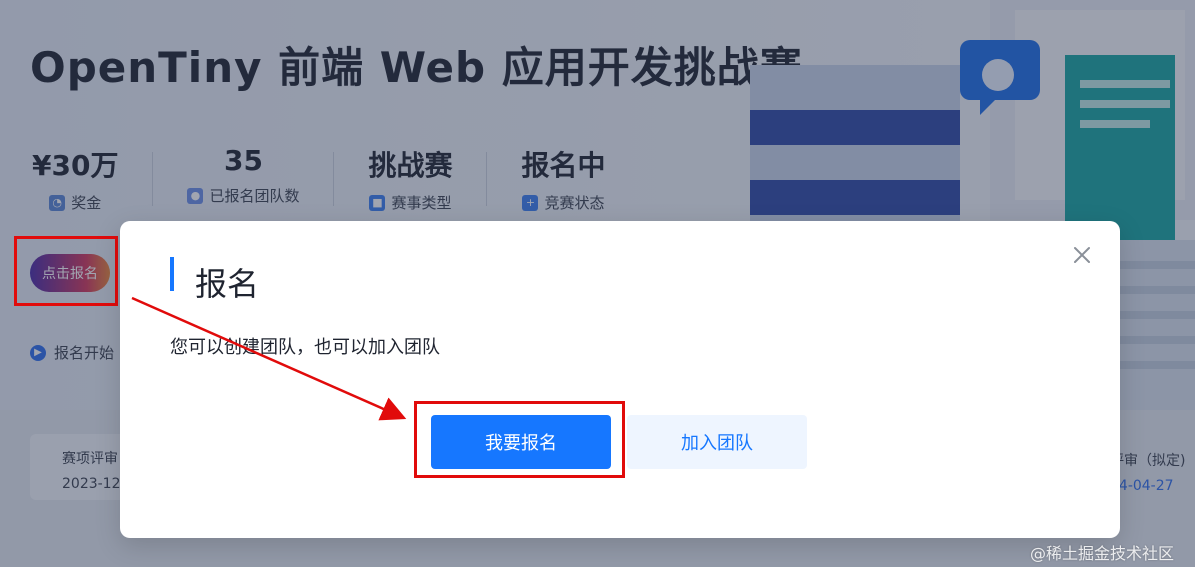 Image resolution: width=1195 pixels, height=567 pixels. What do you see at coordinates (172, 274) in the screenshot?
I see `title-accent-bar` at bounding box center [172, 274].